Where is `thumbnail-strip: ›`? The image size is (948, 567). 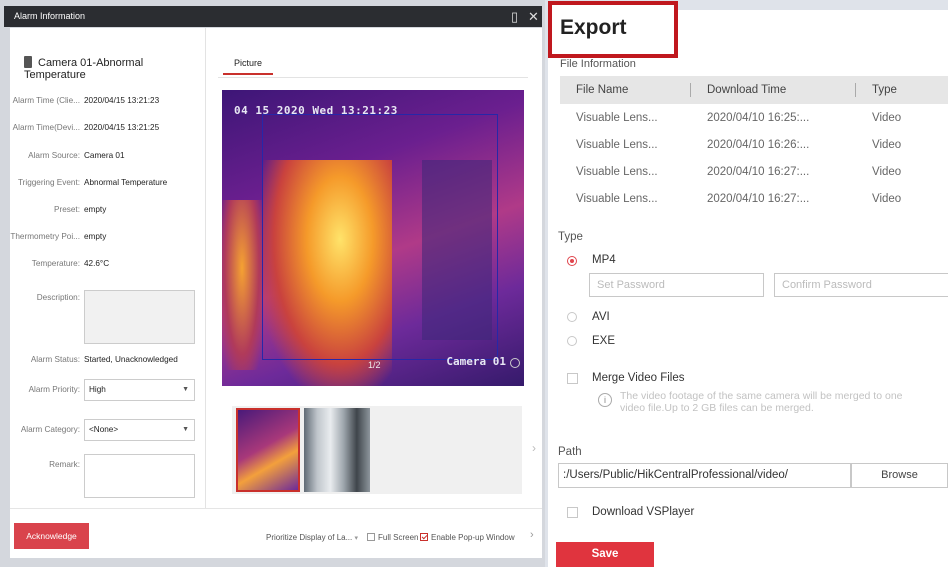
thumbnail-strip: › is located at coordinates (384, 450).